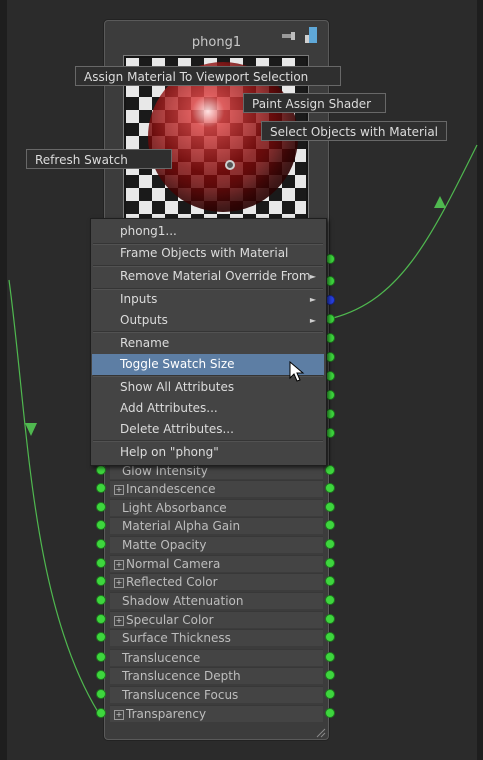 This screenshot has width=483, height=760. Describe the element at coordinates (139, 299) in the screenshot. I see `menu-item-label: Inputs` at that location.